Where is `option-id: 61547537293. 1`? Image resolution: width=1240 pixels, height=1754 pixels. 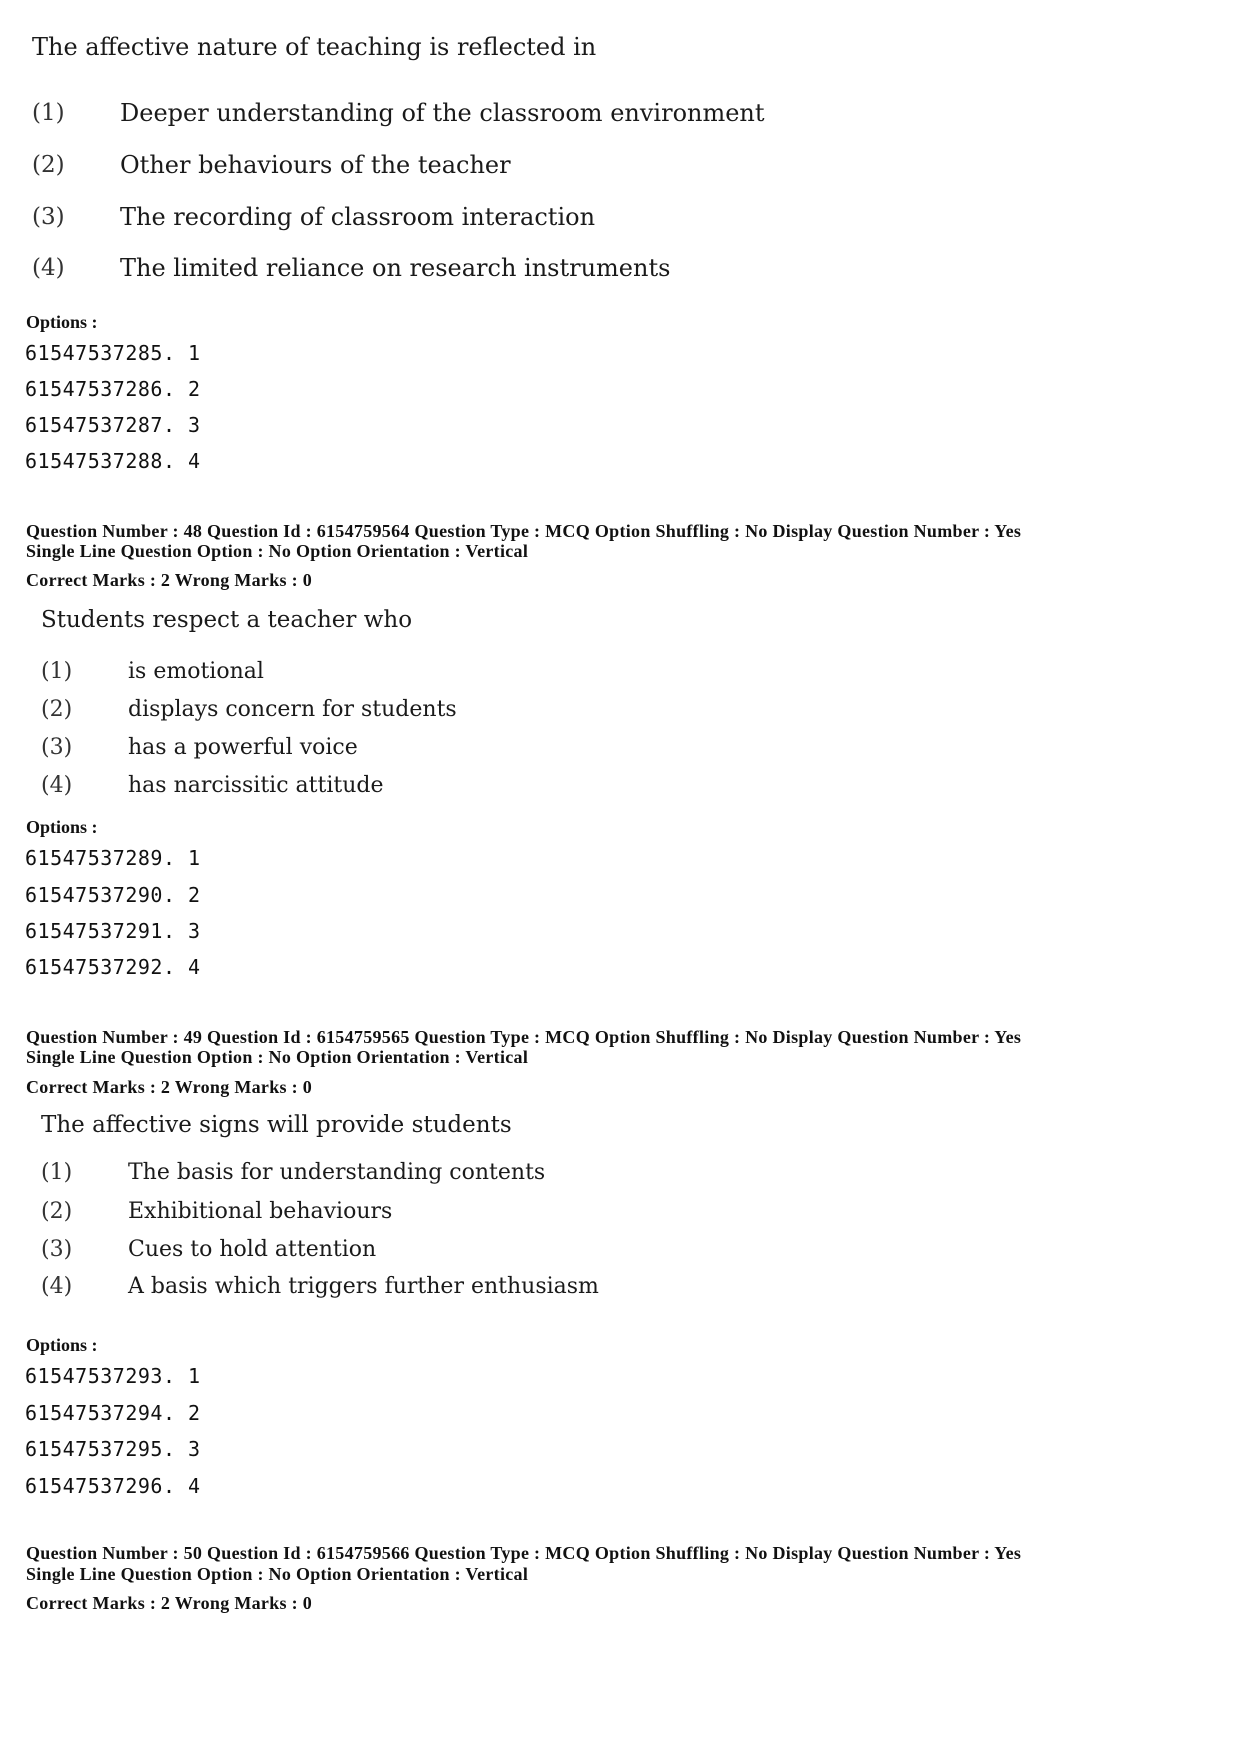 option-id: 61547537293. 1 is located at coordinates (113, 1376).